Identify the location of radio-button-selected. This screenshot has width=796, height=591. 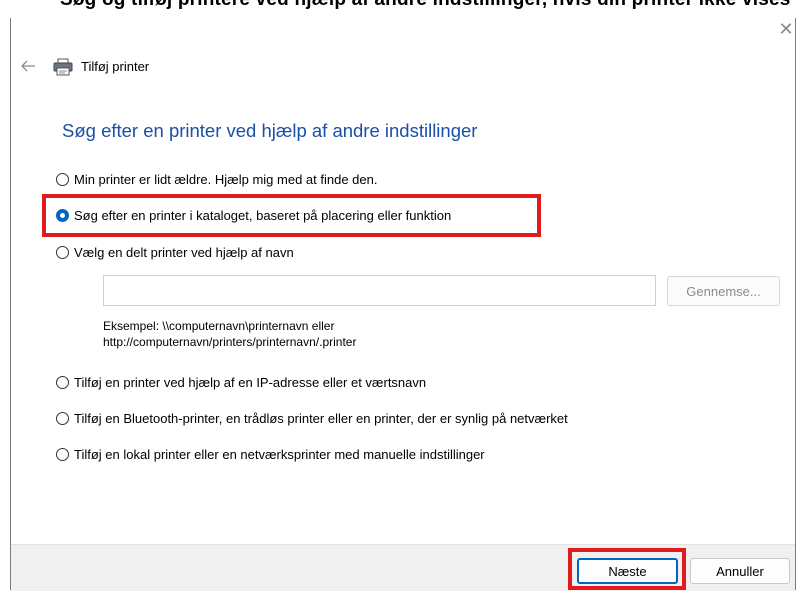
(62, 215).